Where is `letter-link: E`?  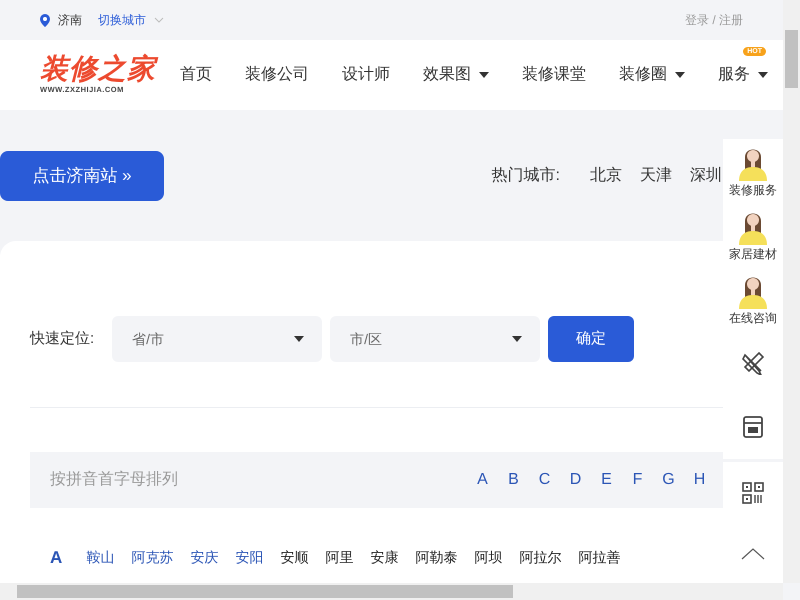 letter-link: E is located at coordinates (606, 480).